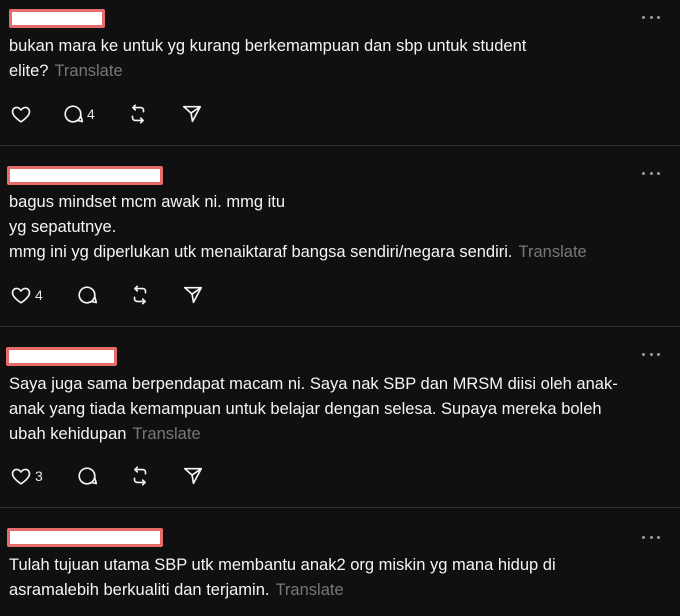 This screenshot has width=680, height=616. Describe the element at coordinates (39, 476) in the screenshot. I see `like-count: 3` at that location.